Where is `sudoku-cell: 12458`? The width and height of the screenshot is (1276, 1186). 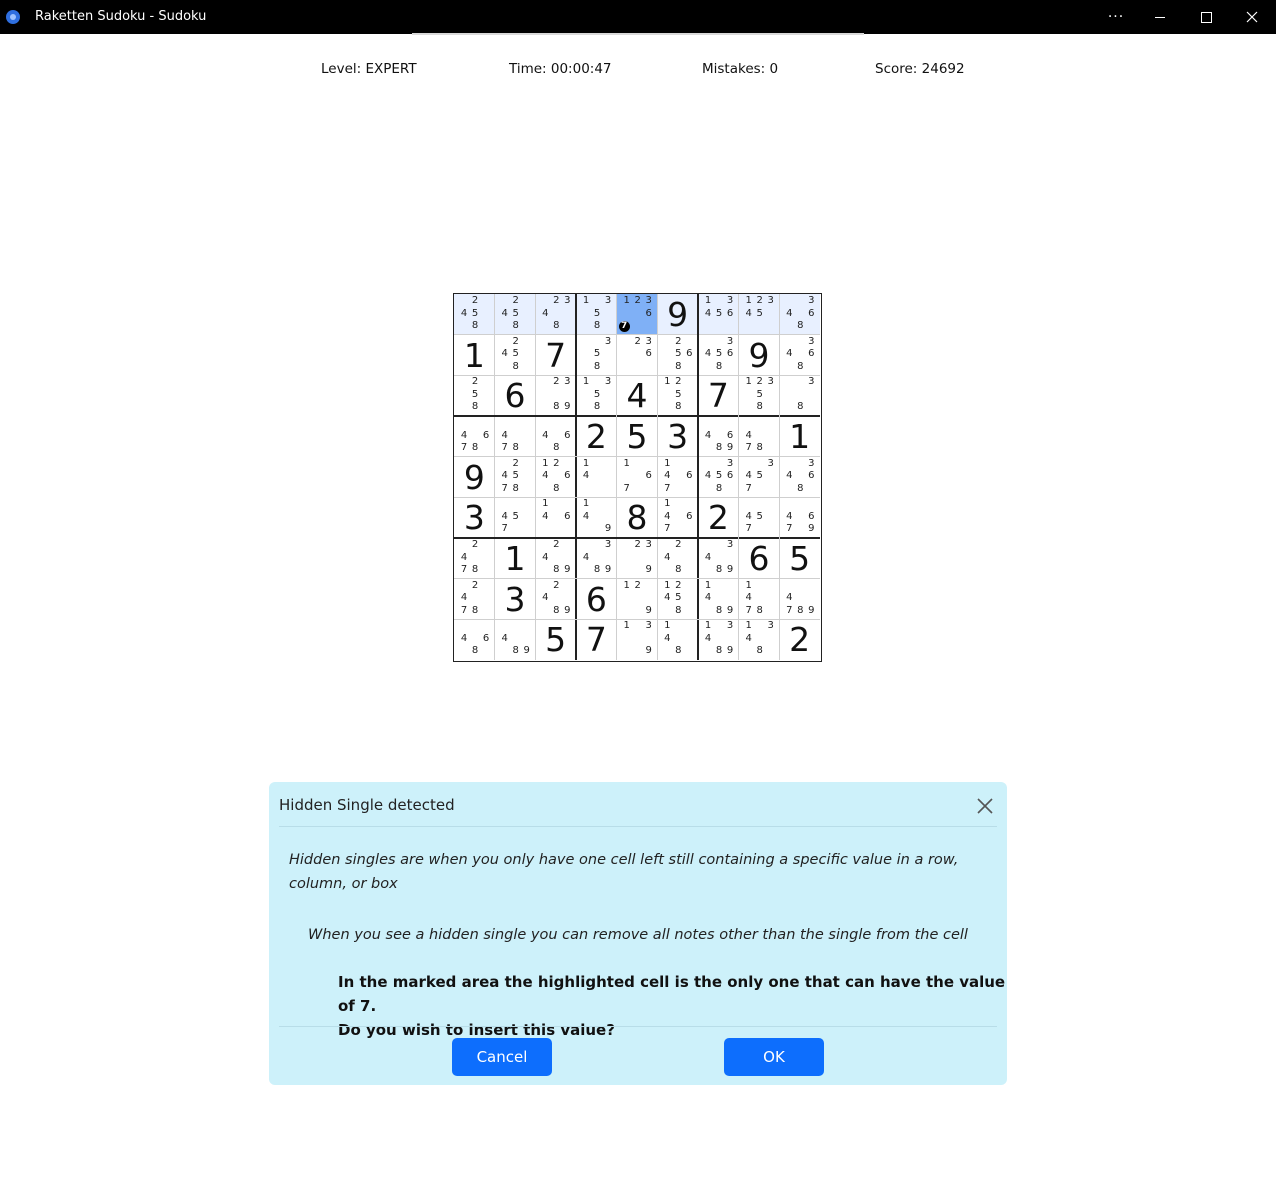 sudoku-cell: 12458 is located at coordinates (677, 599).